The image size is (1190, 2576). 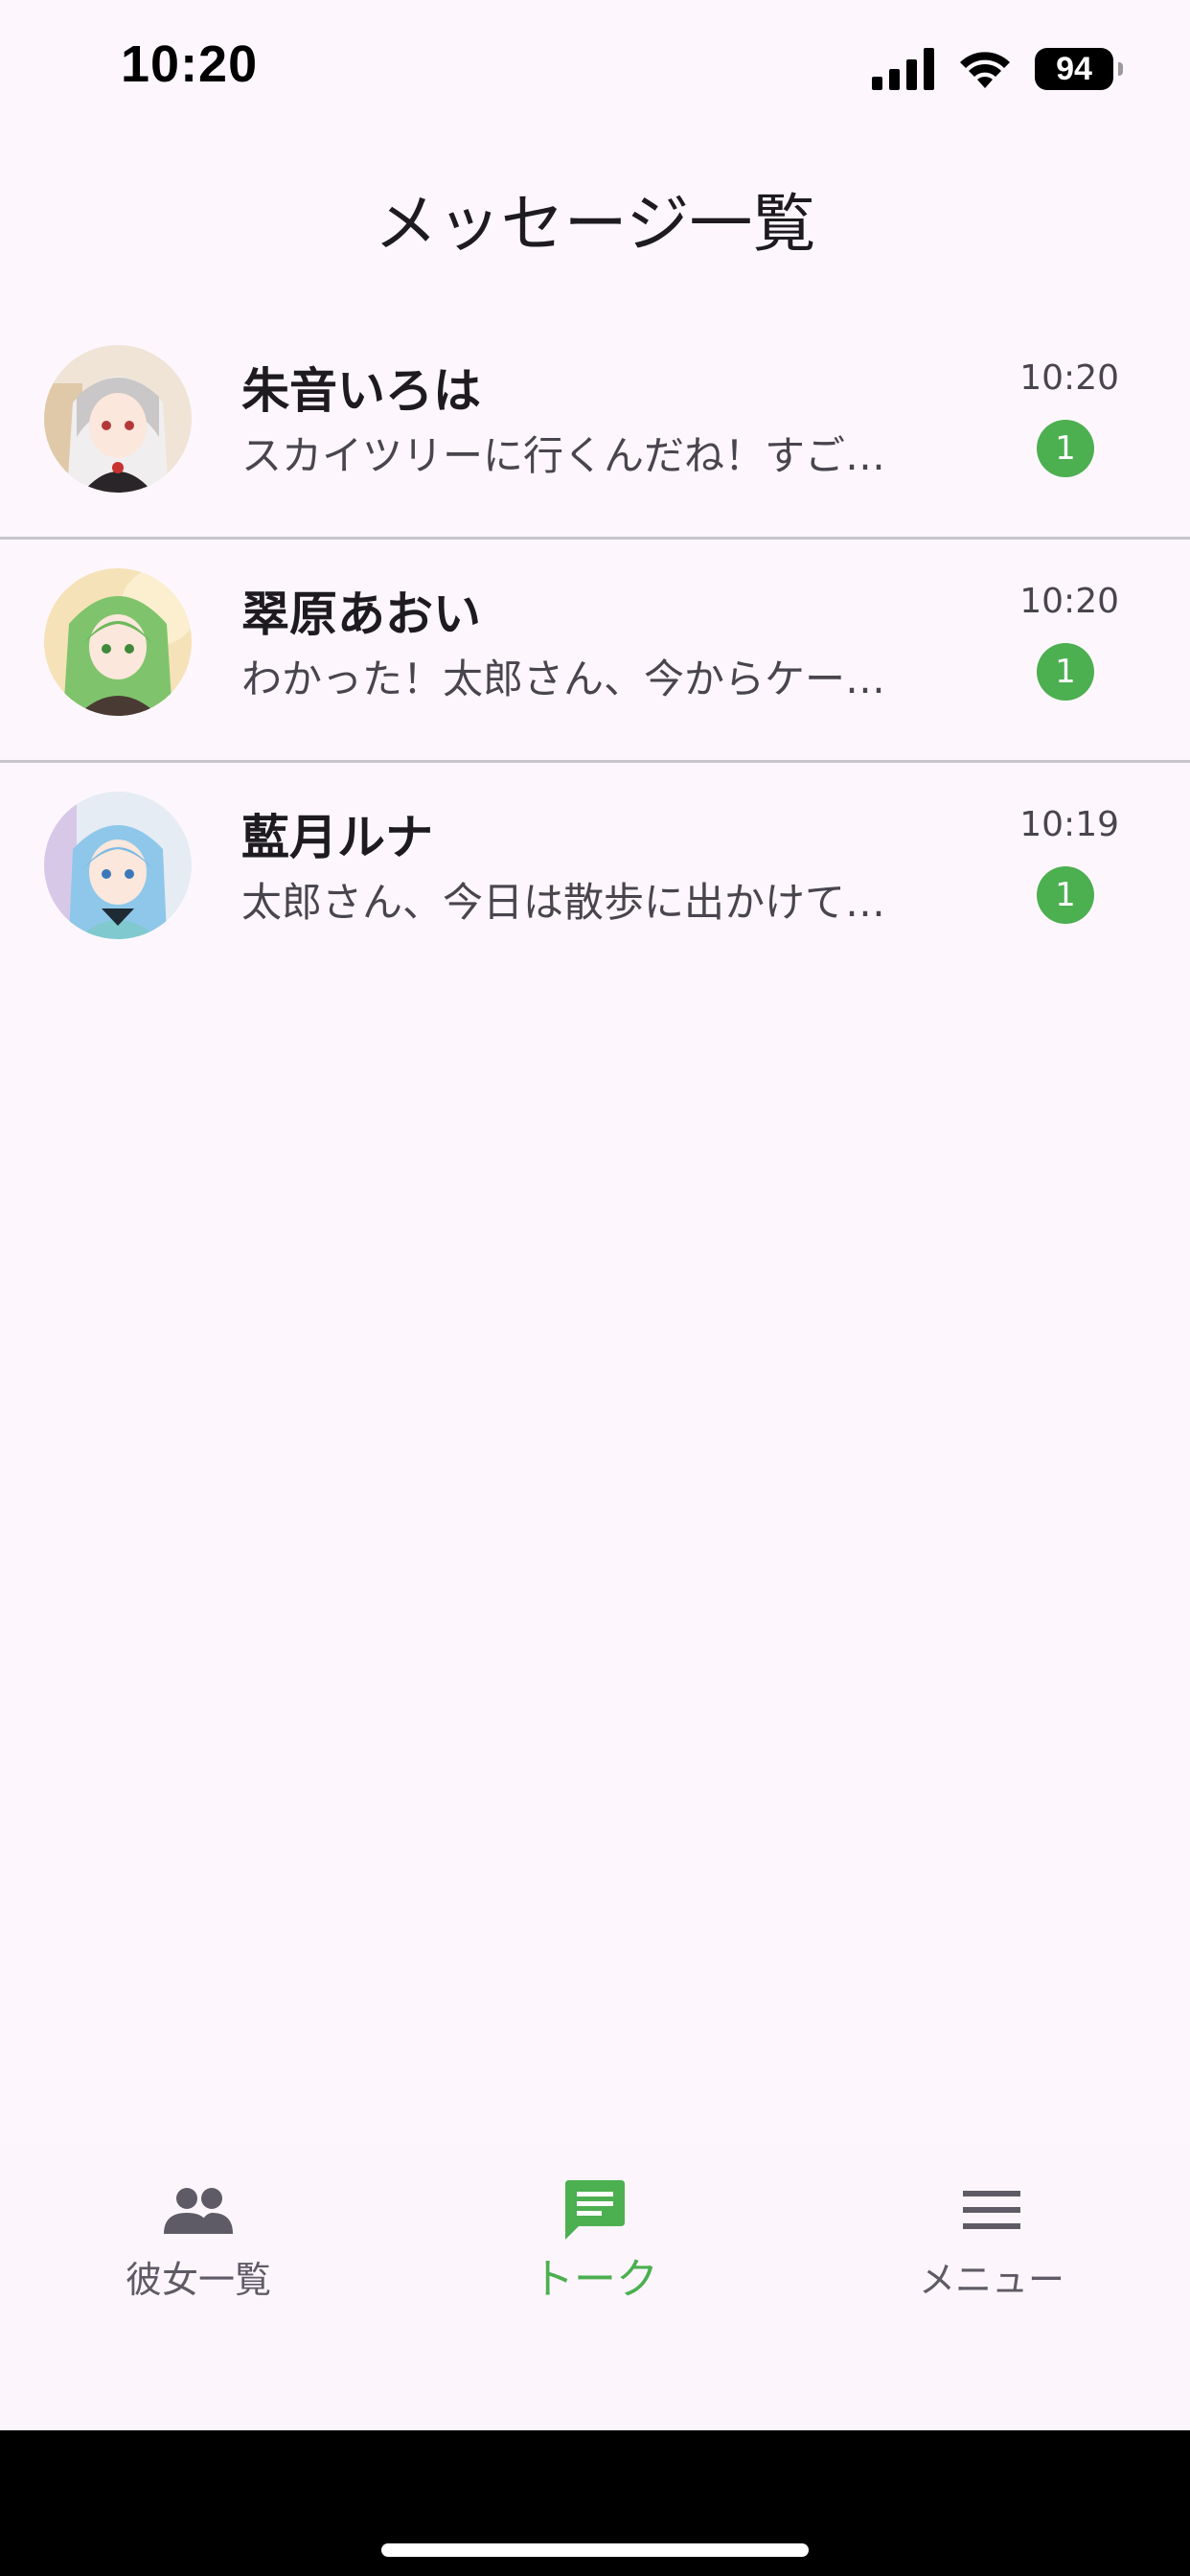 I want to click on nav-label-talk: トーク, so click(x=595, y=2279).